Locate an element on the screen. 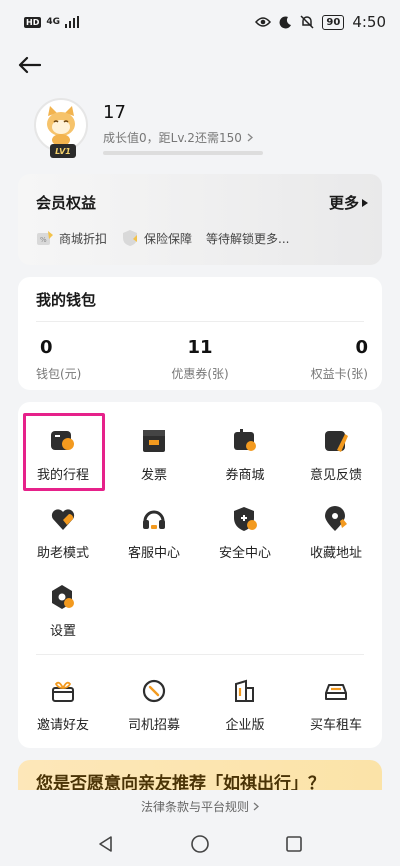  system-status: 90 4:50 is located at coordinates (320, 22).